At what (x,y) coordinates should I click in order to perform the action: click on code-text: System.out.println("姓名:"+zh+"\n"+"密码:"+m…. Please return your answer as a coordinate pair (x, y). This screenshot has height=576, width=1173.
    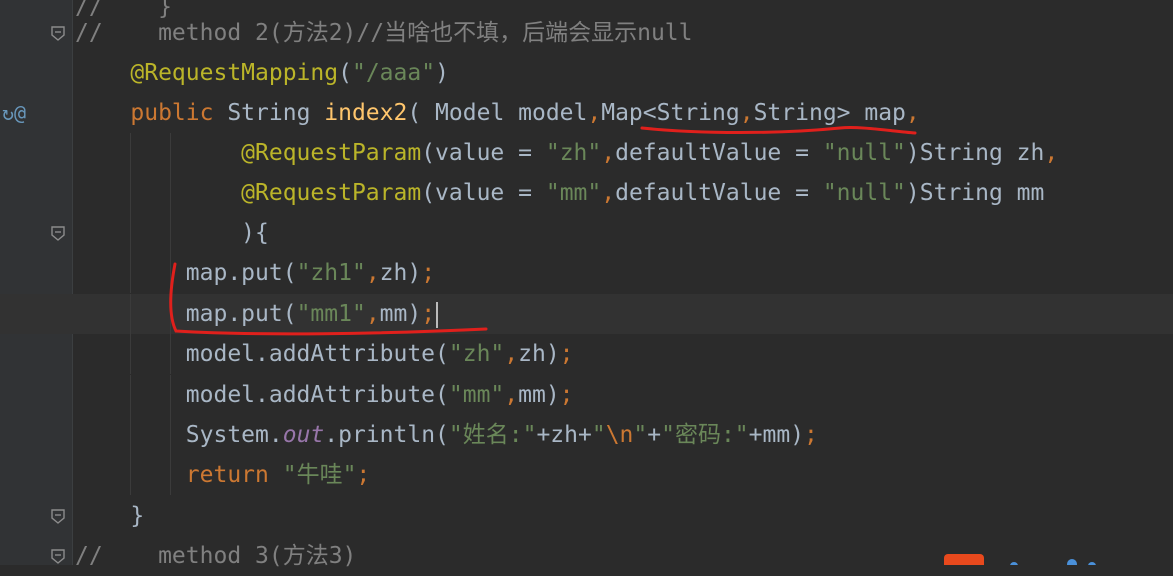
    Looking at the image, I should click on (446, 435).